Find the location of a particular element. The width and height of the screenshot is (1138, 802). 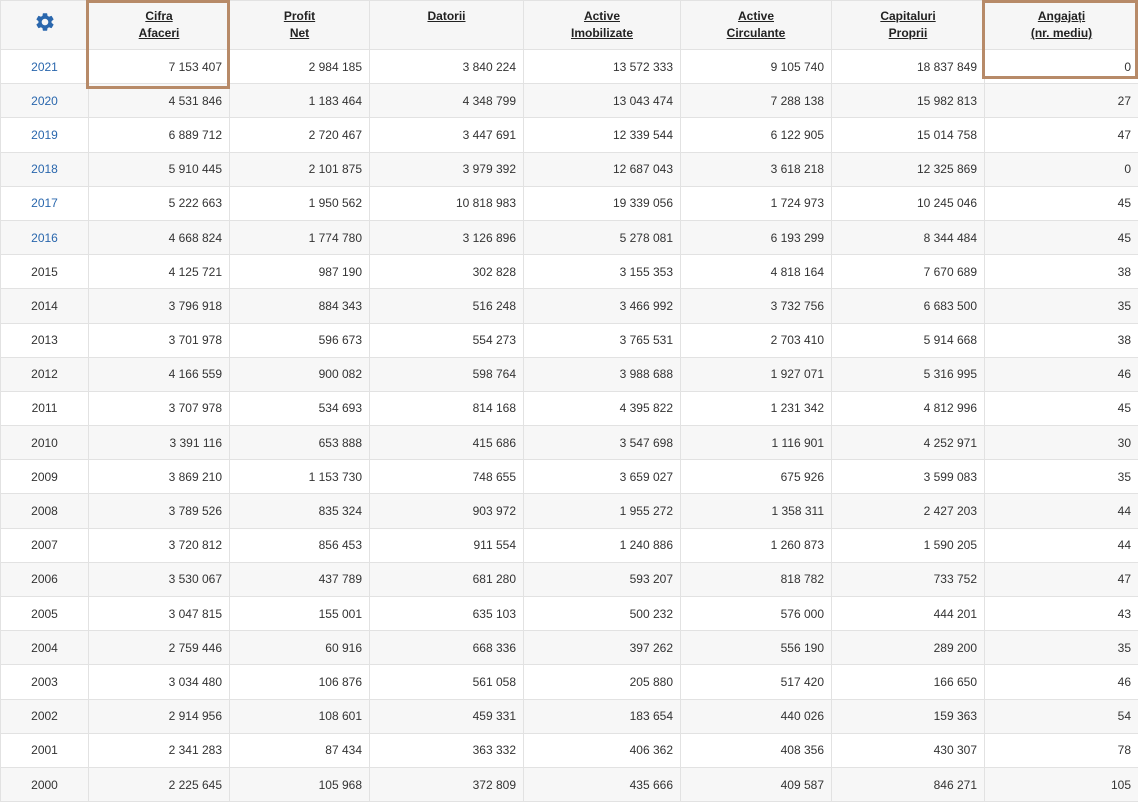

value-cell: 598 764 is located at coordinates (447, 374).